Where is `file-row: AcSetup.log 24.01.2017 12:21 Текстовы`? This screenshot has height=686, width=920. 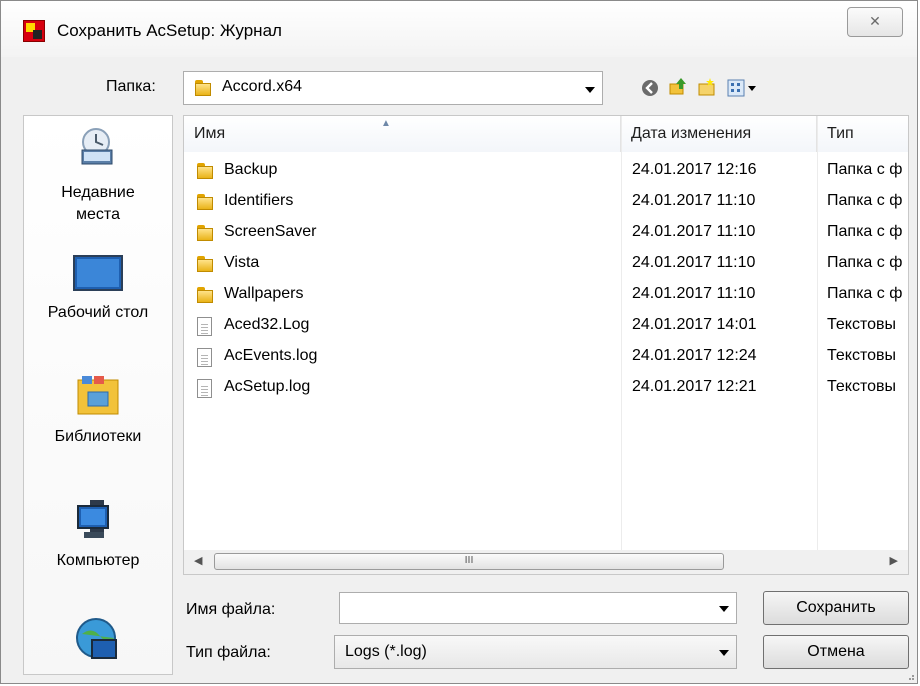 file-row: AcSetup.log 24.01.2017 12:21 Текстовы is located at coordinates (546, 389).